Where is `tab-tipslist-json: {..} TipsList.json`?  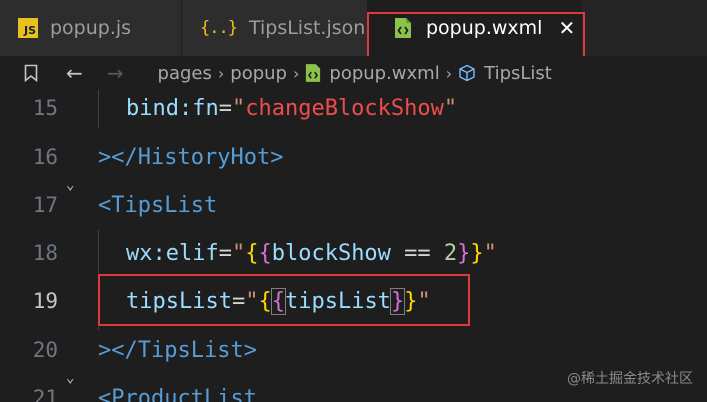
tab-tipslist-json: {..} TipsList.json is located at coordinates (275, 28).